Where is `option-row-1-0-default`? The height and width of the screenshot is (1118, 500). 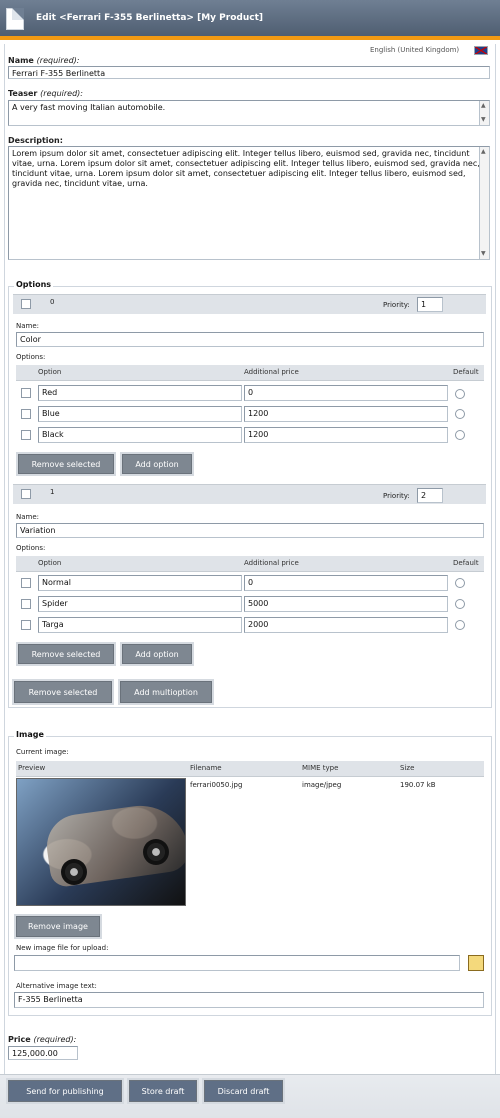
option-row-1-0-default is located at coordinates (460, 583).